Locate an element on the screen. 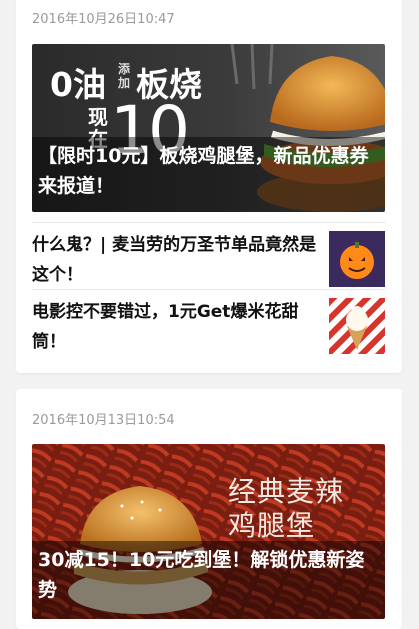  list-item: 电影控不要错过，1元Get爆米花甜筒！ is located at coordinates (208, 322).